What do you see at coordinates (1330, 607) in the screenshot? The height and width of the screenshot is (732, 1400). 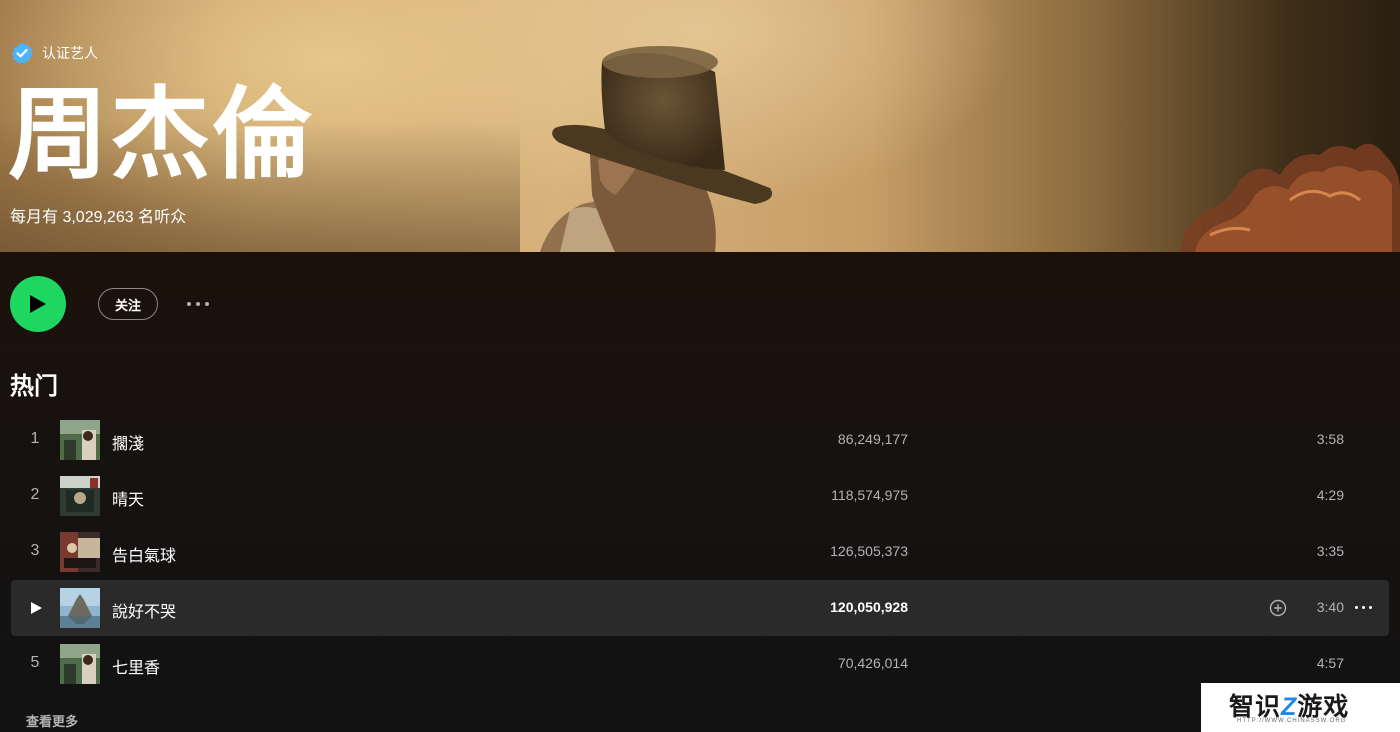 I see `track-duration: 3:40` at bounding box center [1330, 607].